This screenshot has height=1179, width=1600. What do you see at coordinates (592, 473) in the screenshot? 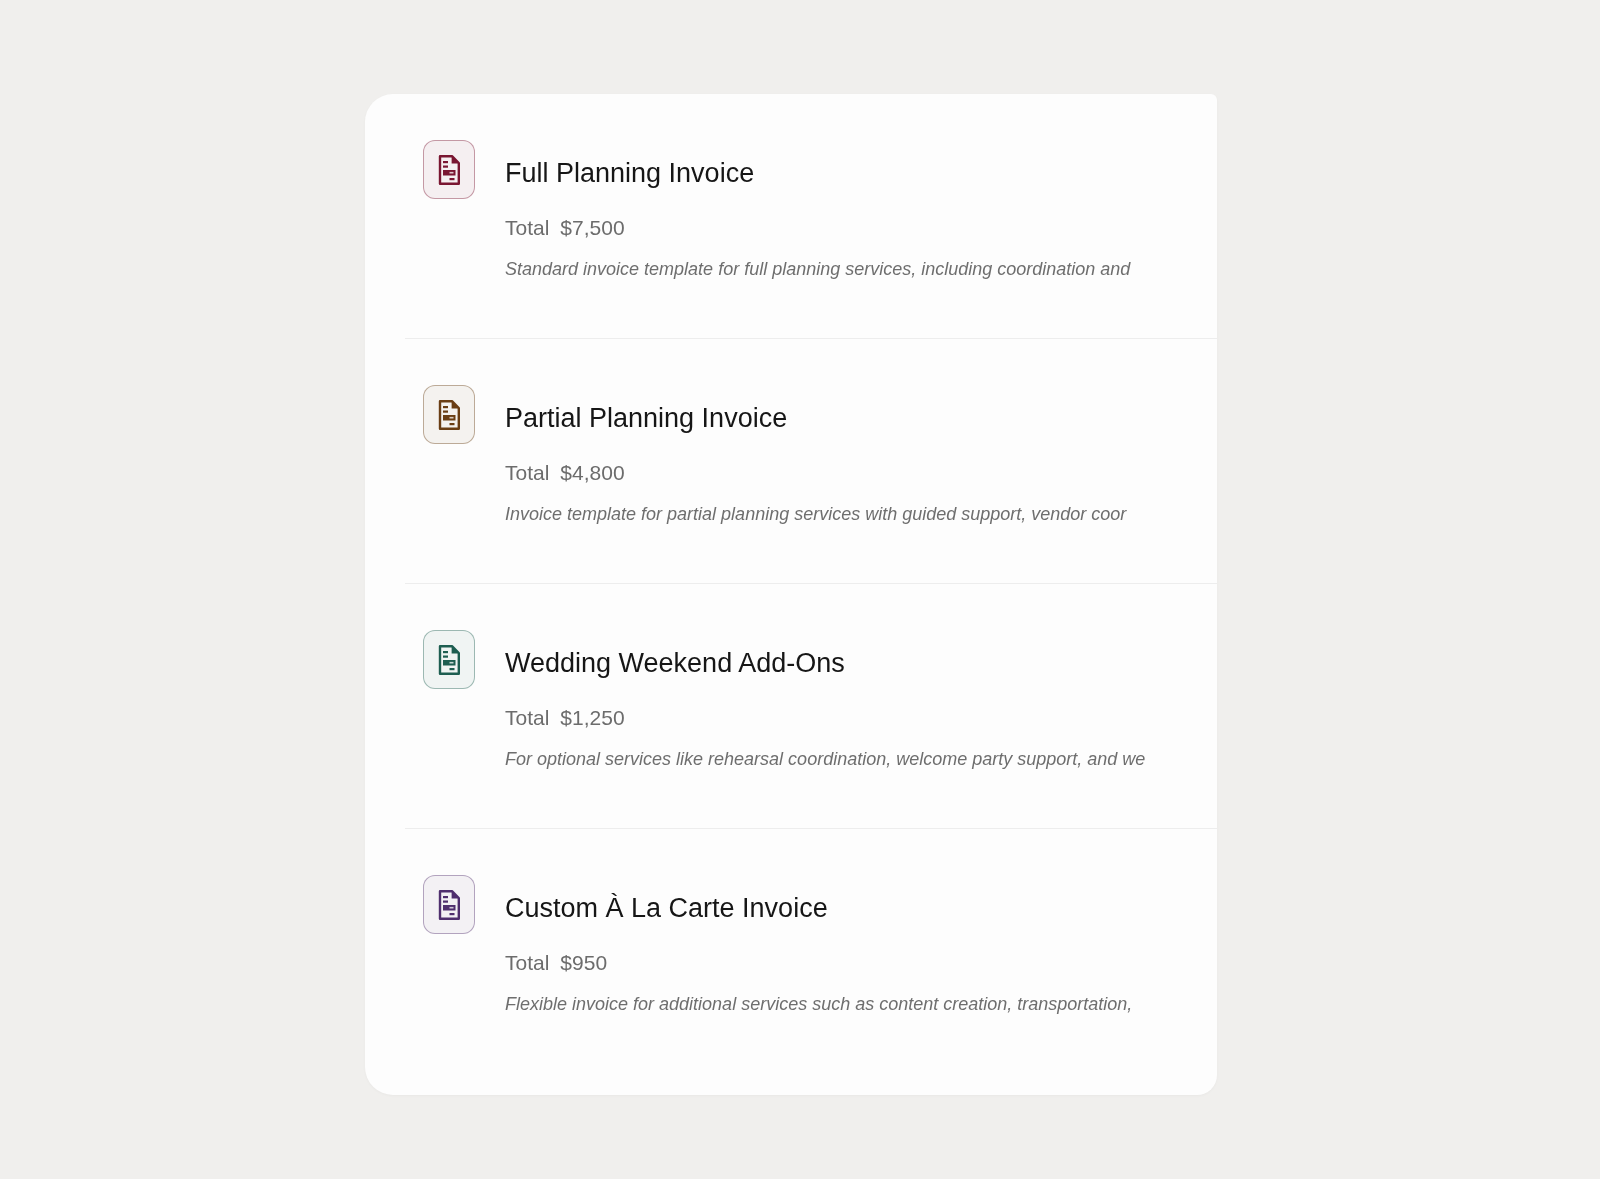
I see `total-amount: $4,800` at bounding box center [592, 473].